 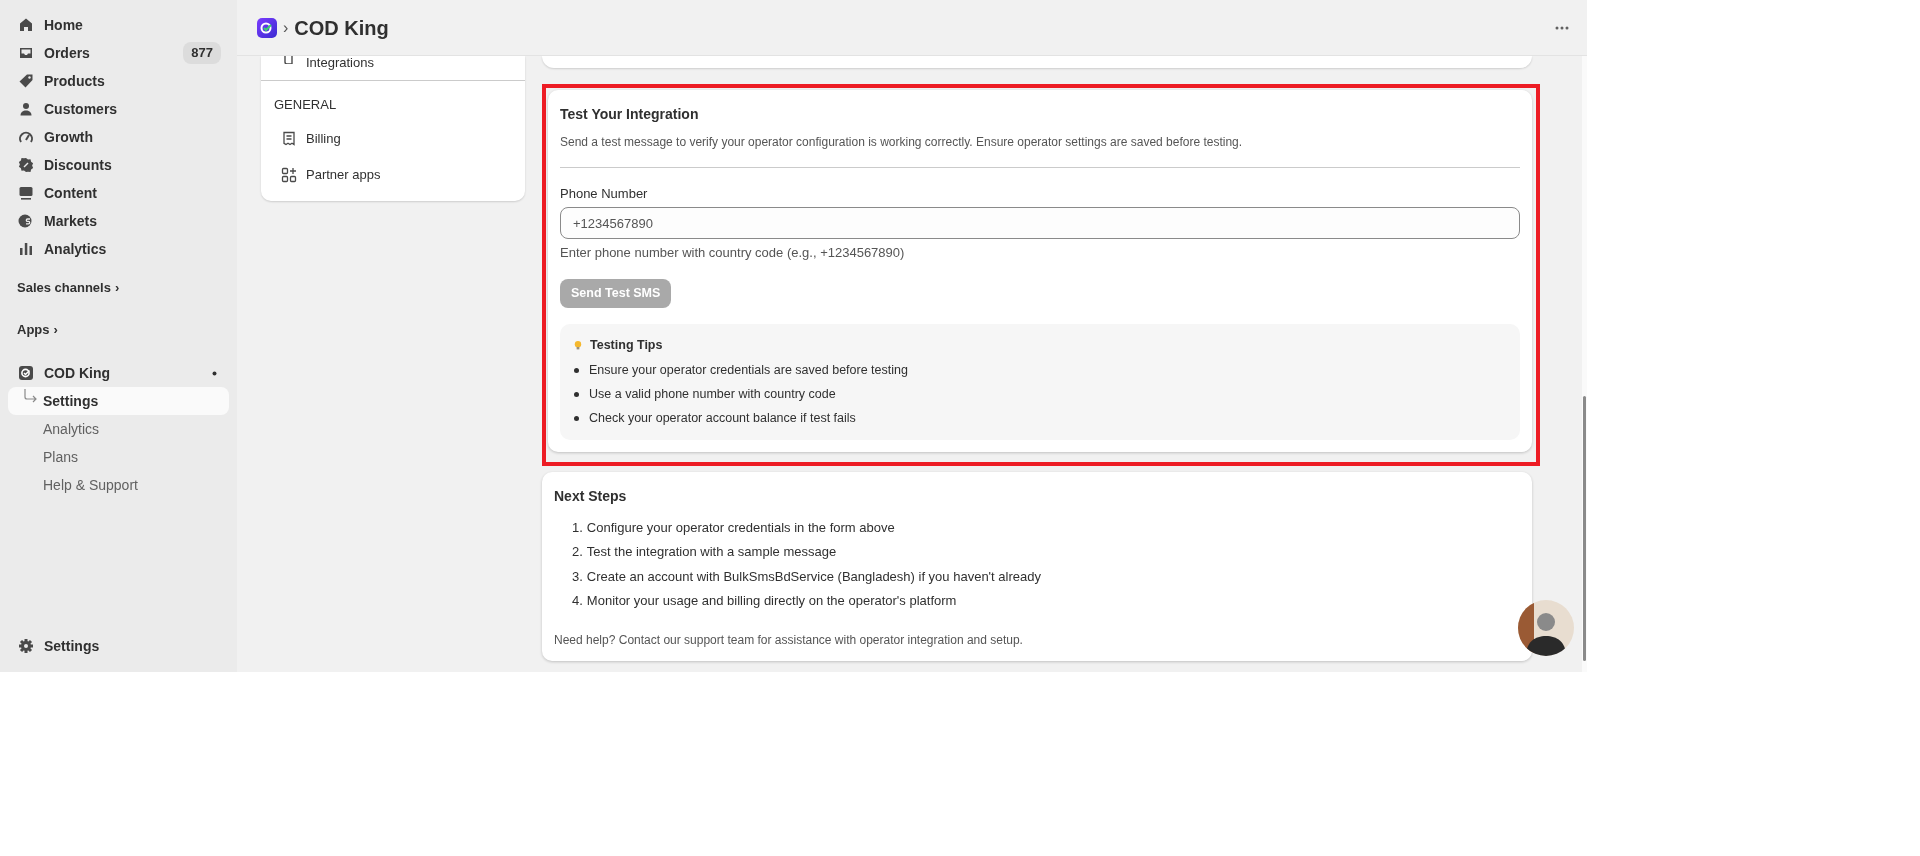 I want to click on nav-item: Customers, so click(x=118, y=109).